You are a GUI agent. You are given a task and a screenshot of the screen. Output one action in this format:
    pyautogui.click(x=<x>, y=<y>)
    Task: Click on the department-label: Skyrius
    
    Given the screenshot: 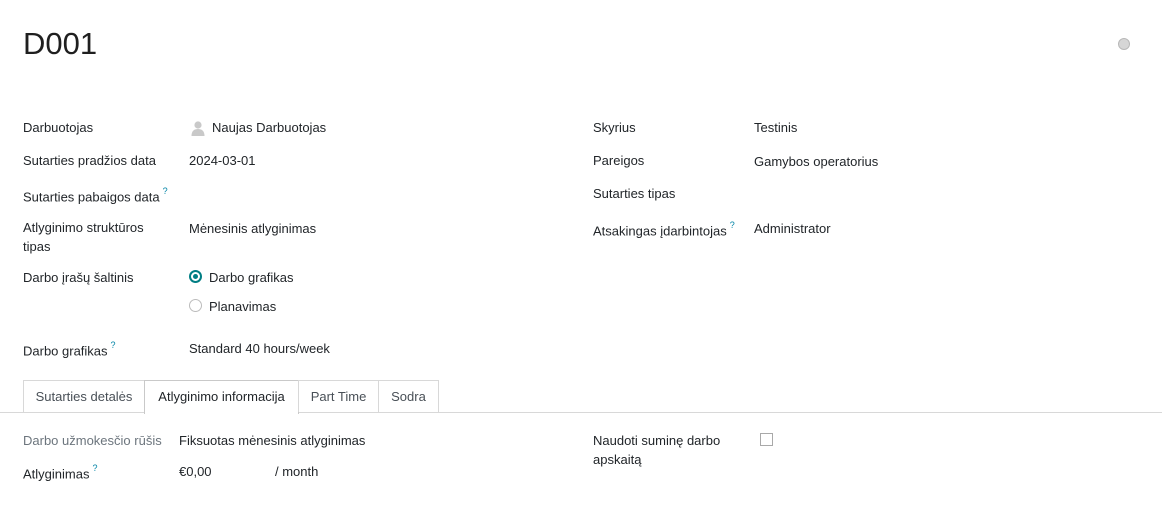 What is the action you would take?
    pyautogui.click(x=614, y=127)
    